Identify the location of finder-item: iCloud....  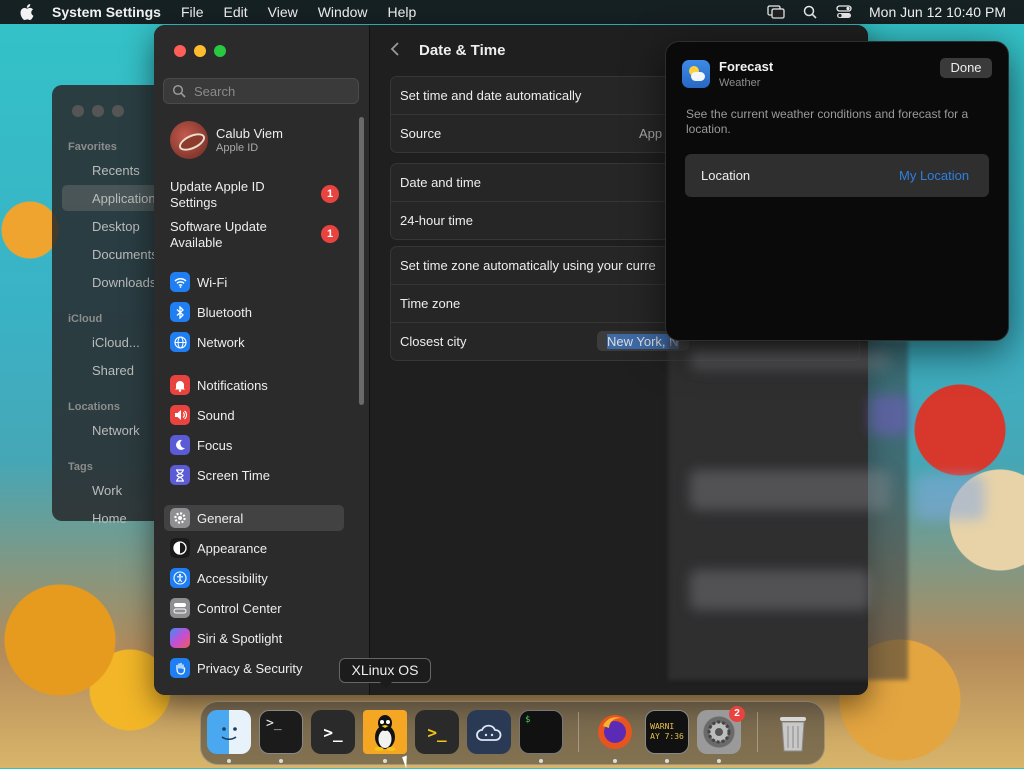
(116, 342).